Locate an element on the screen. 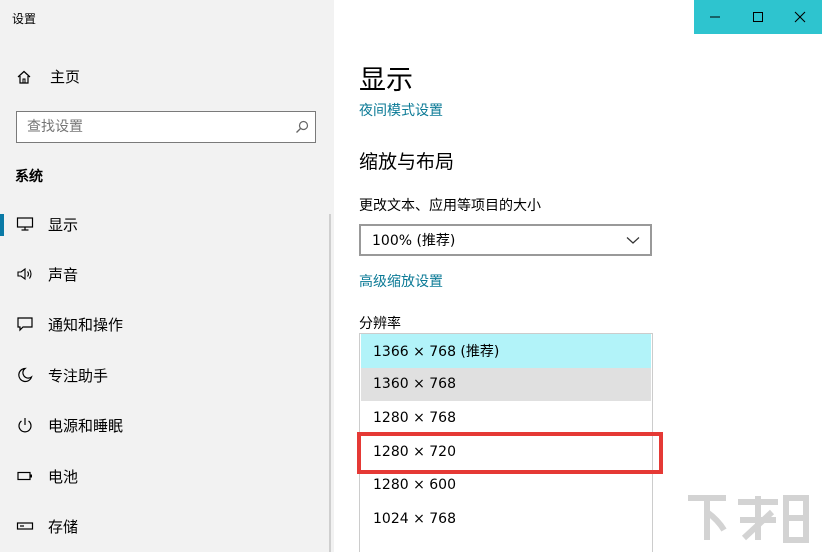 The height and width of the screenshot is (558, 822). scale-dropdown: 100% (推荐) is located at coordinates (505, 240).